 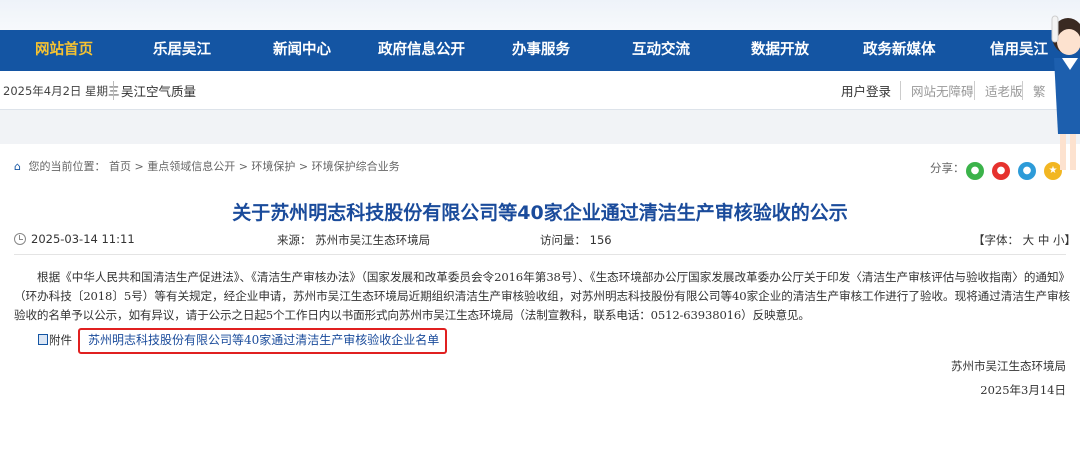 What do you see at coordinates (1064, 240) in the screenshot?
I see `font-small-button: 小】` at bounding box center [1064, 240].